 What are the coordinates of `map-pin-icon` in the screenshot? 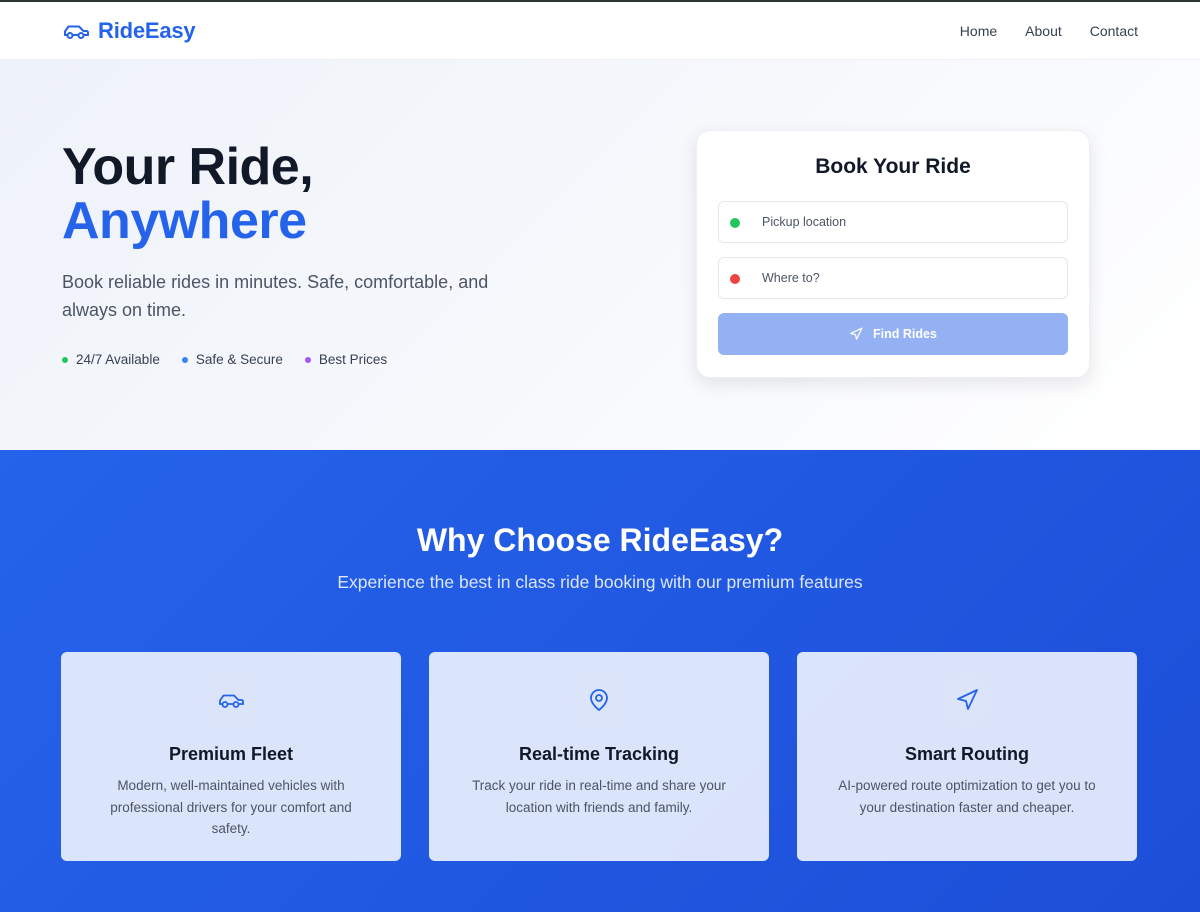 It's located at (599, 700).